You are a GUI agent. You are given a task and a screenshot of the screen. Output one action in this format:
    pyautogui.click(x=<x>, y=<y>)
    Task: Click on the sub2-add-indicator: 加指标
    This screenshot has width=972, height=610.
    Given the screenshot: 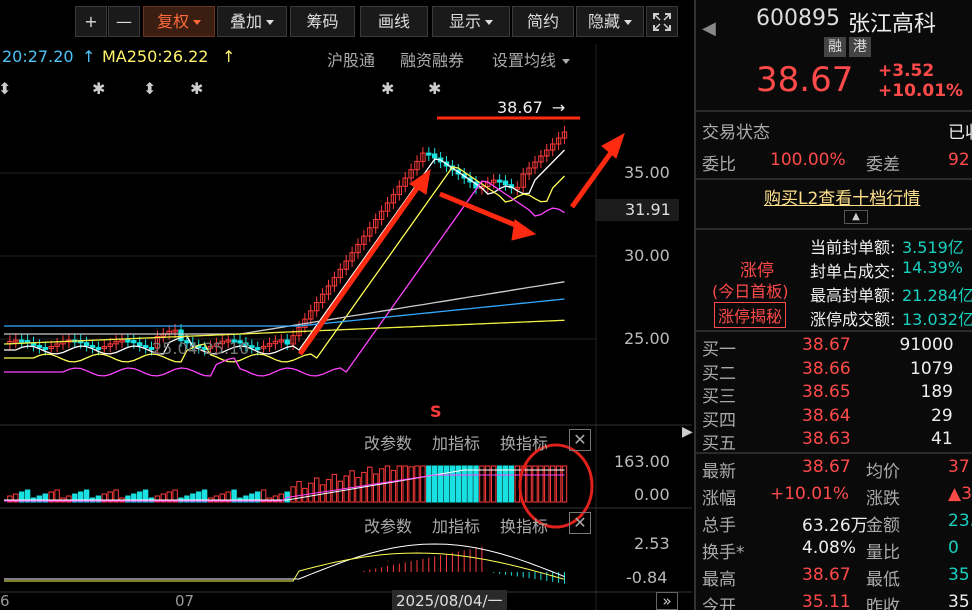 What is the action you would take?
    pyautogui.click(x=456, y=525)
    